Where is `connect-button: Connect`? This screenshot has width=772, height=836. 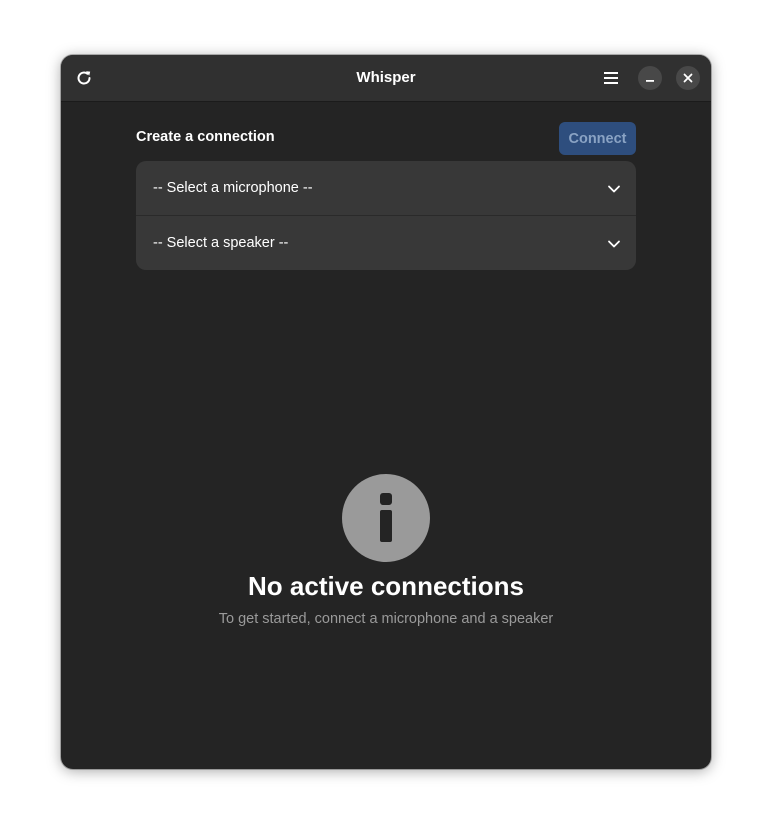 connect-button: Connect is located at coordinates (597, 138).